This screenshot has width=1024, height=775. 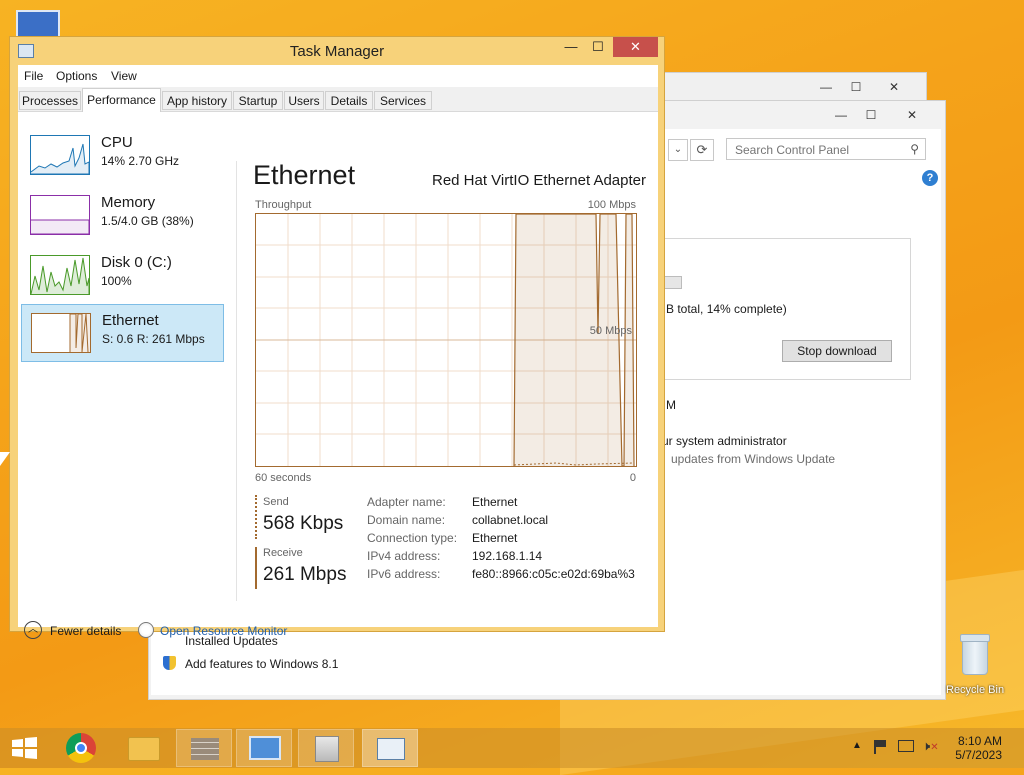 What do you see at coordinates (236, 381) in the screenshot?
I see `panel-divider` at bounding box center [236, 381].